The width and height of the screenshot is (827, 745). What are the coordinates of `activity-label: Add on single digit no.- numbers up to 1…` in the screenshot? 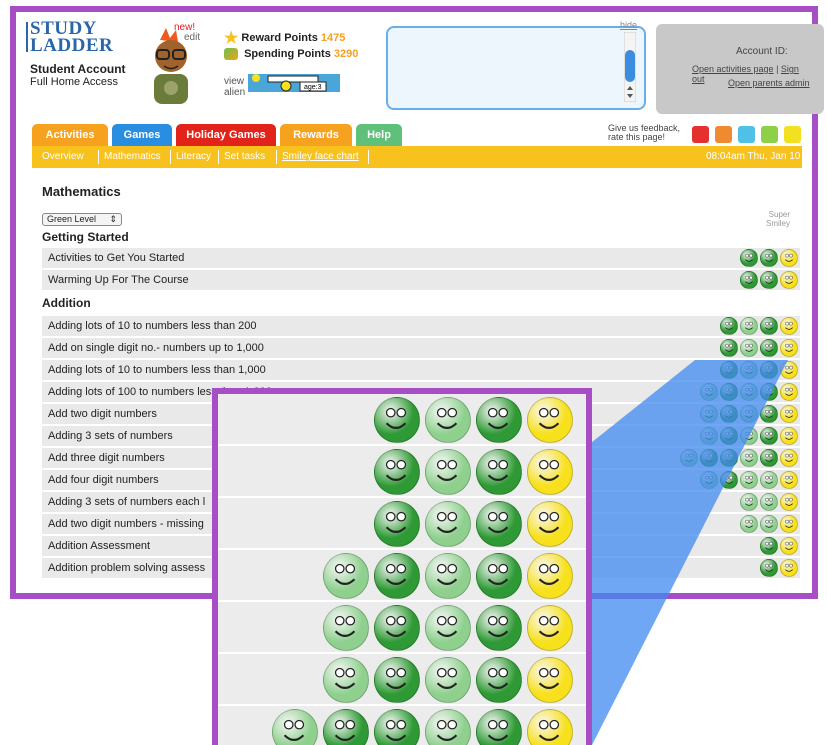 It's located at (156, 348).